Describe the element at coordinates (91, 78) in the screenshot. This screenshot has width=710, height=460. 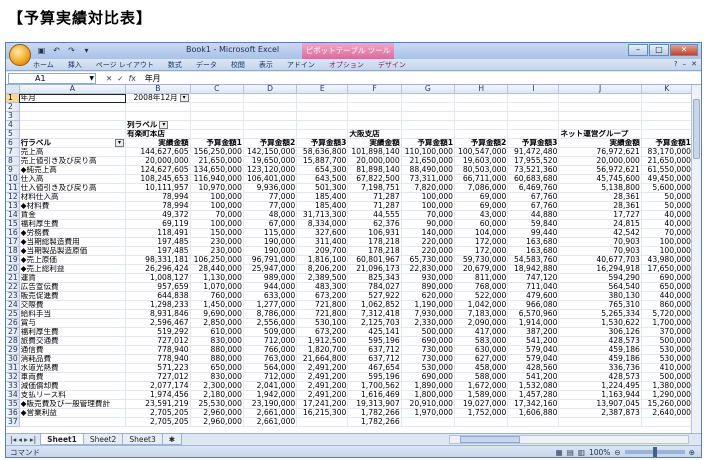
I see `name-box-dropdown-icon: ▼` at that location.